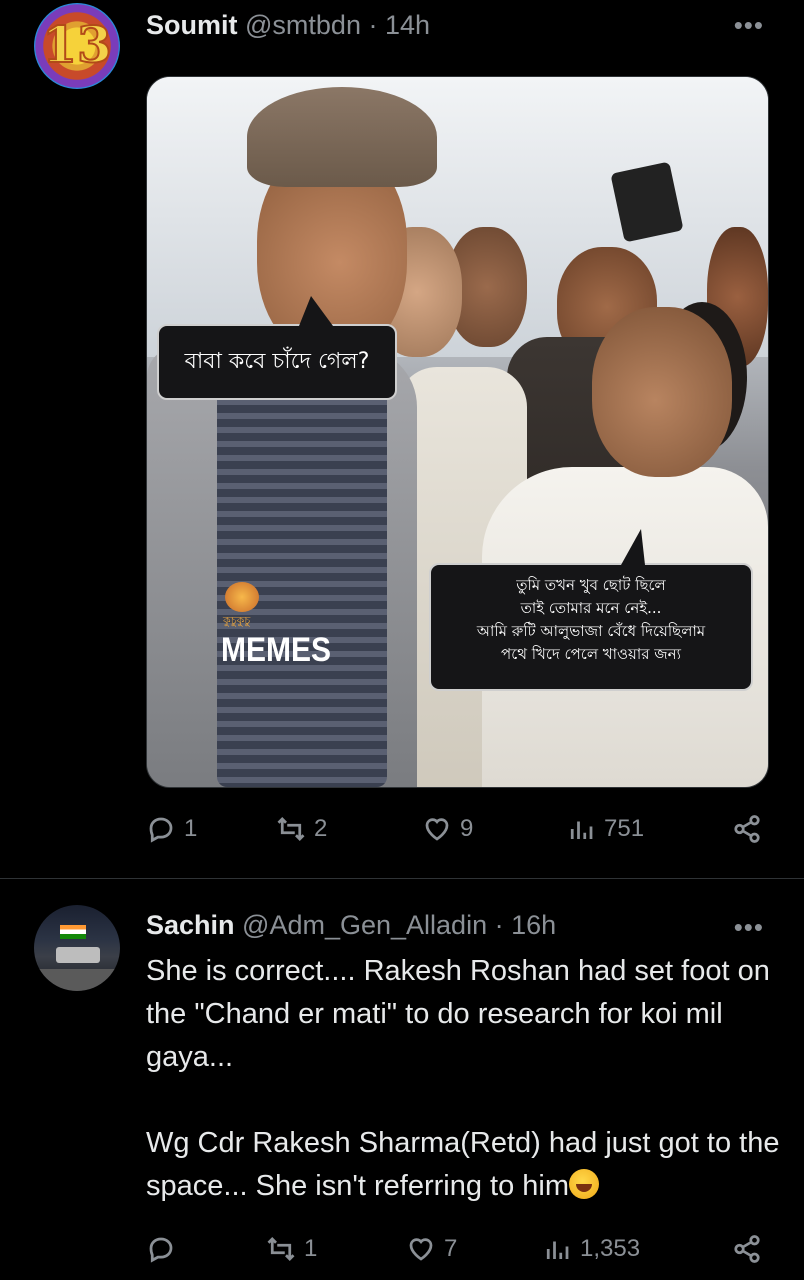 This screenshot has height=1280, width=804. I want to click on reply-button, so click(165, 1249).